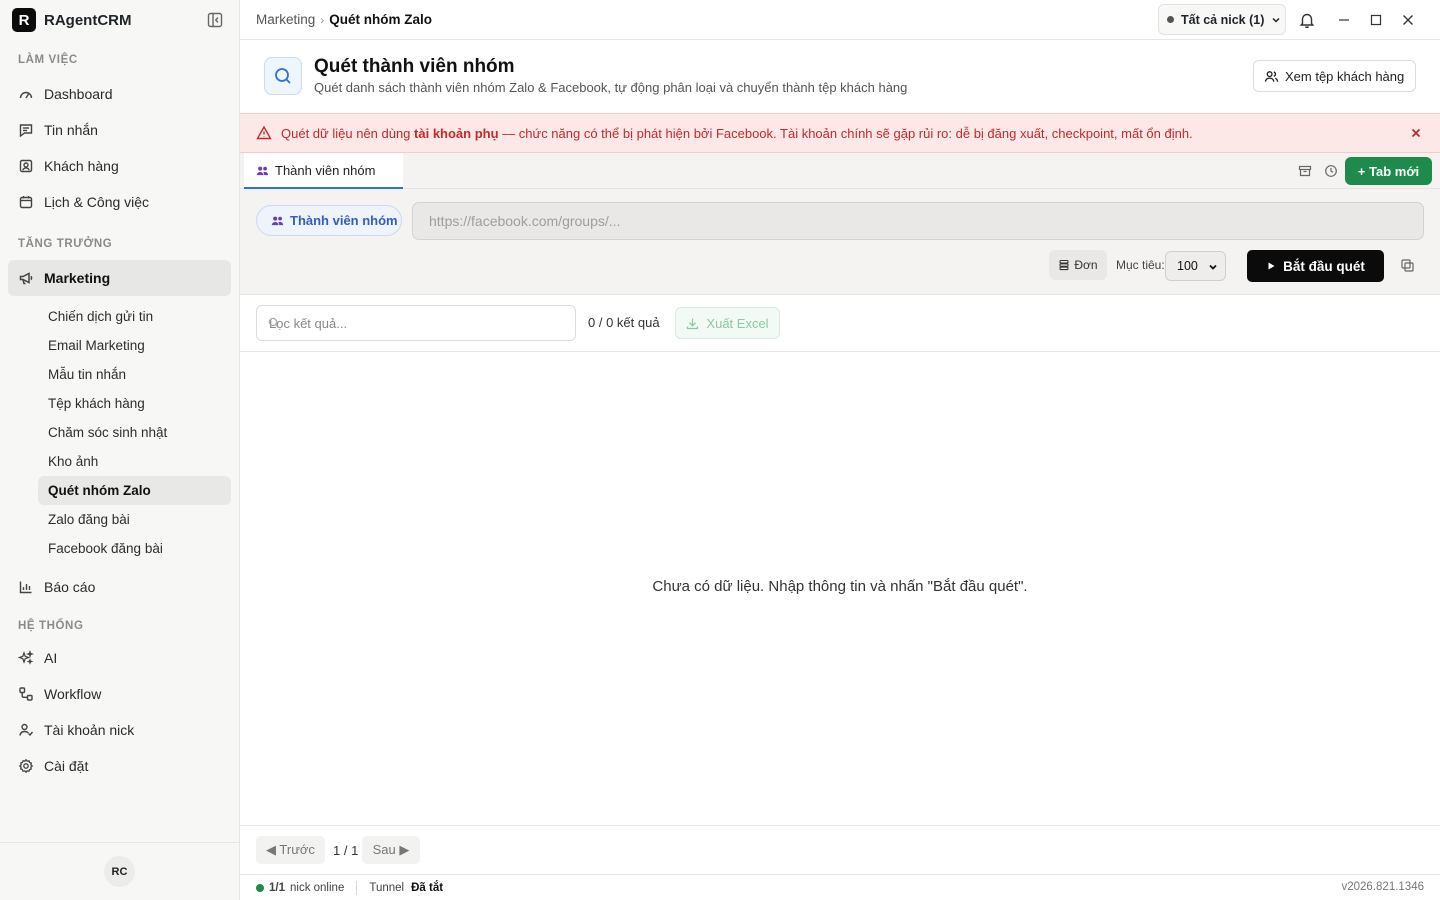  I want to click on avatar: RC, so click(119, 871).